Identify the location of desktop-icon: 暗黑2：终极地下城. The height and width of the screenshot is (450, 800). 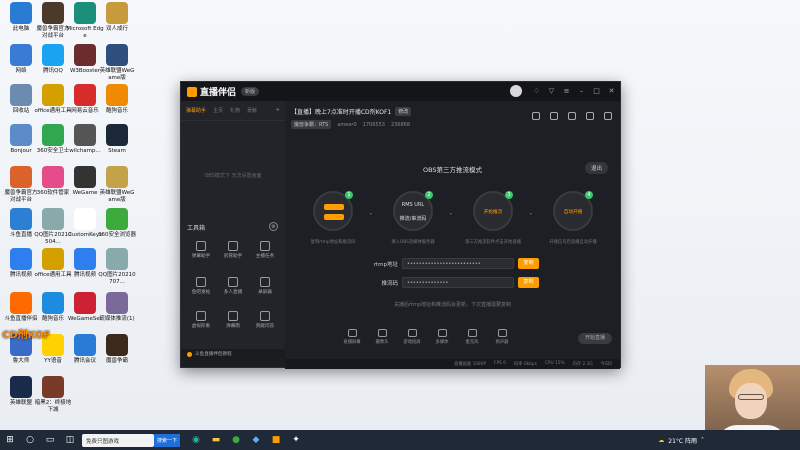
(53, 394).